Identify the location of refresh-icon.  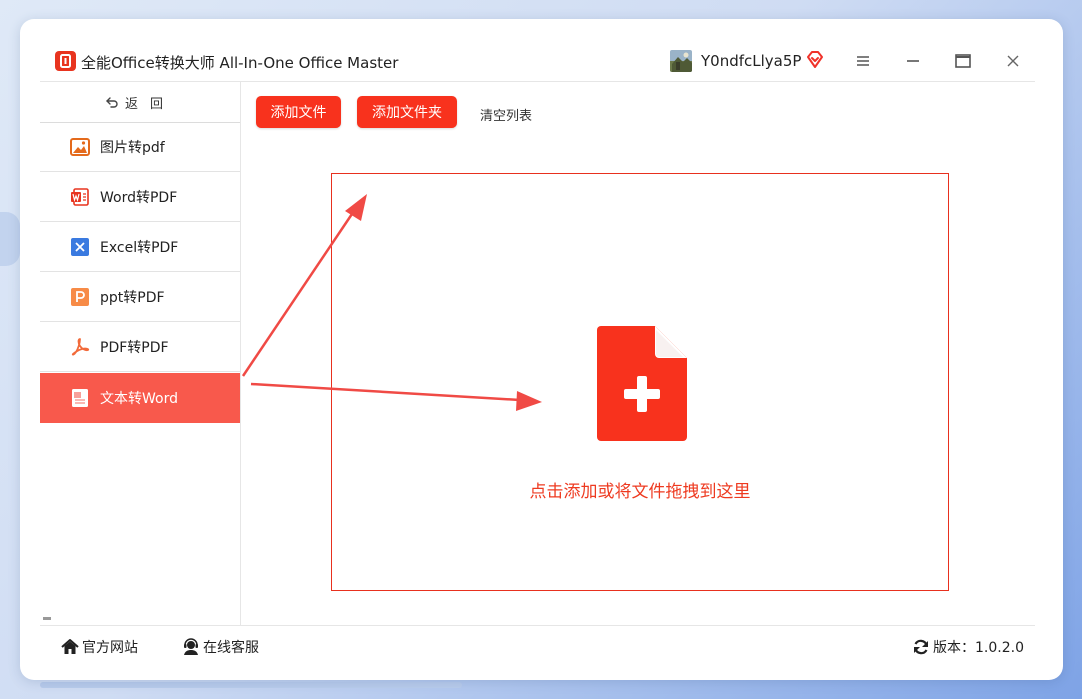
(921, 647).